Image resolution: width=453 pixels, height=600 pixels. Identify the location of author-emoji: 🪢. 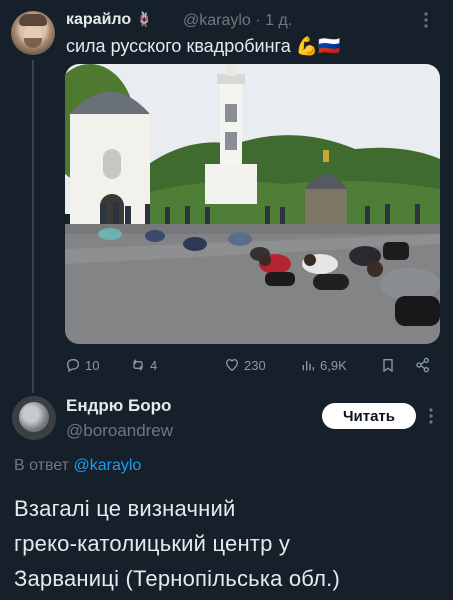
(144, 19).